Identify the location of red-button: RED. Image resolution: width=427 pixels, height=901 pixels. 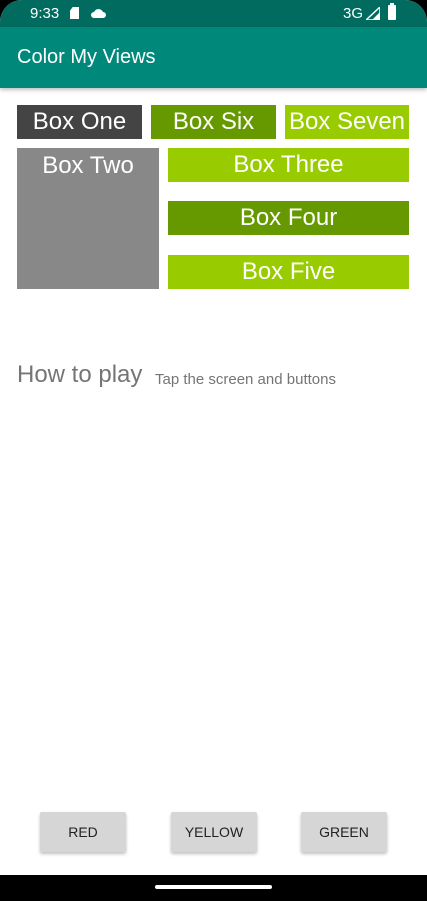
(83, 832).